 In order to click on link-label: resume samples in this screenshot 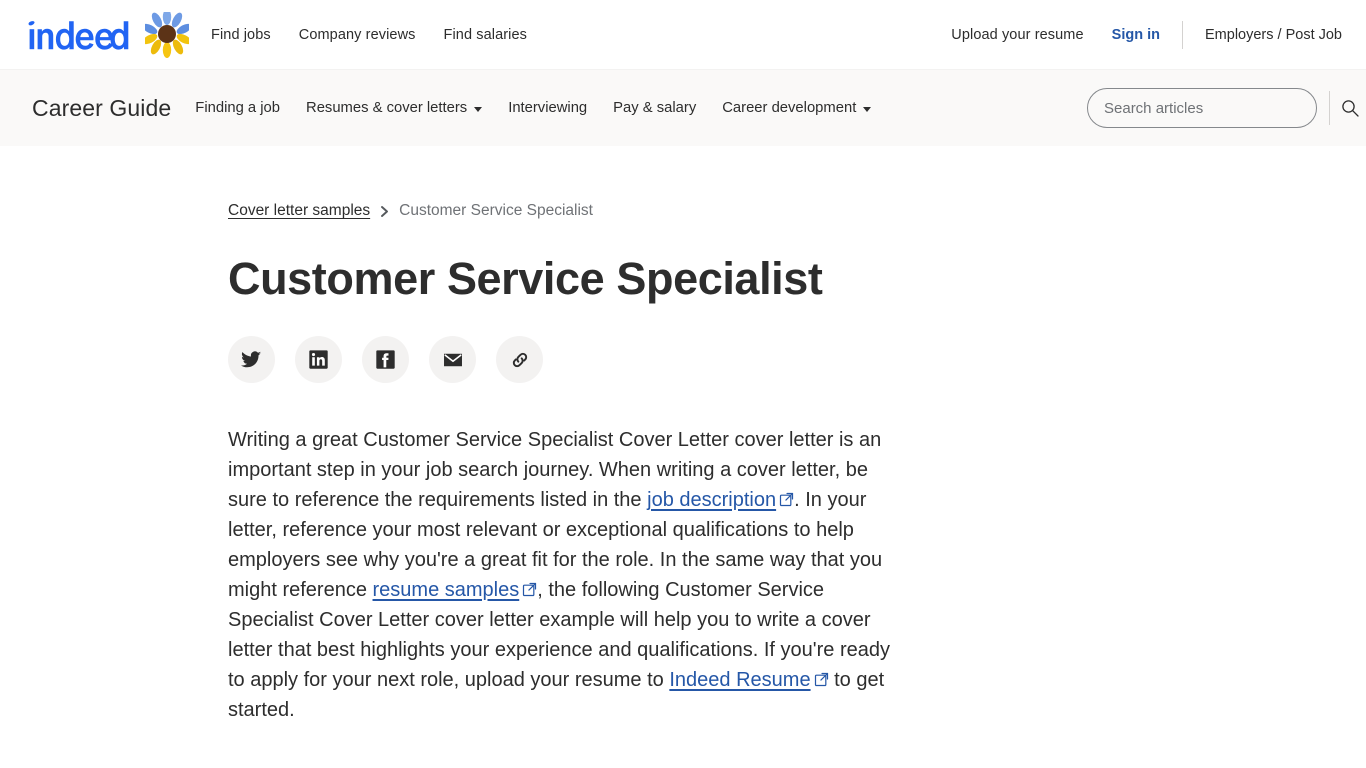, I will do `click(446, 590)`.